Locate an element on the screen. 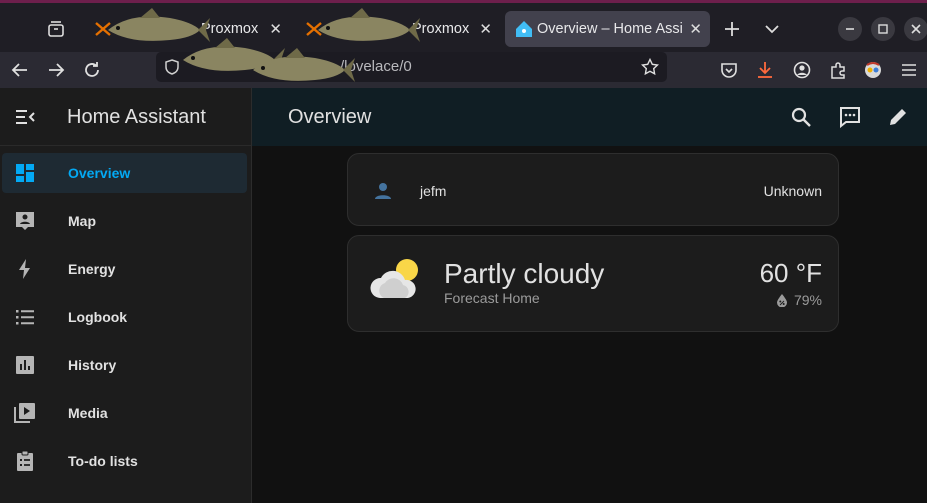 Image resolution: width=927 pixels, height=503 pixels. weather-humidity: 79% is located at coordinates (799, 300).